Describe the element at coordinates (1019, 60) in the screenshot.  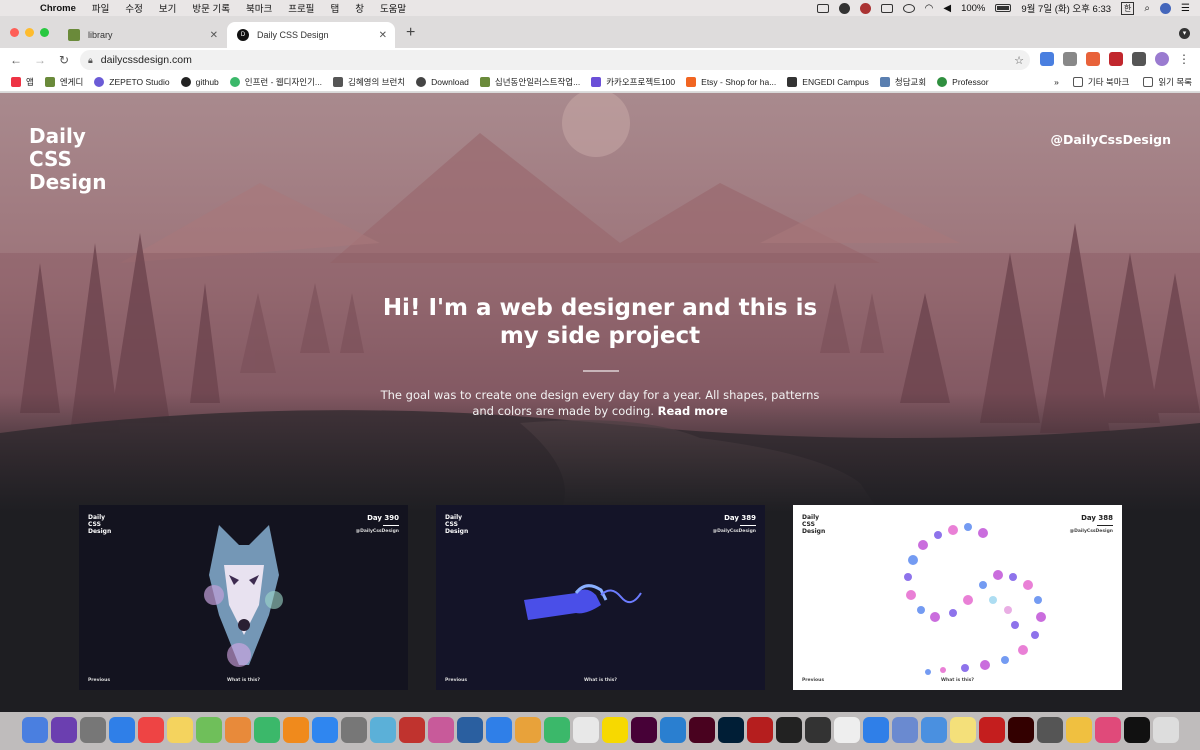
I see `bookmark-star-icon: ☆` at that location.